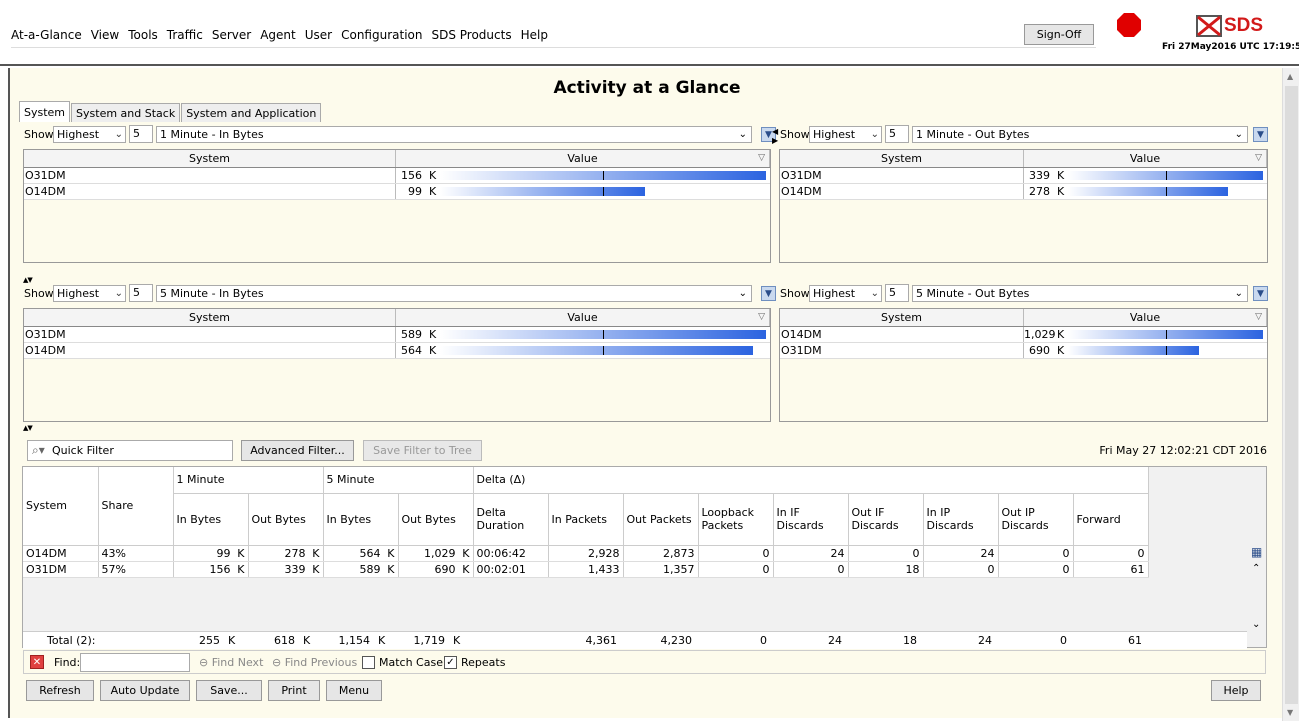 The image size is (1299, 721). Describe the element at coordinates (251, 112) in the screenshot. I see `tab-system-and-application: System and Application` at that location.